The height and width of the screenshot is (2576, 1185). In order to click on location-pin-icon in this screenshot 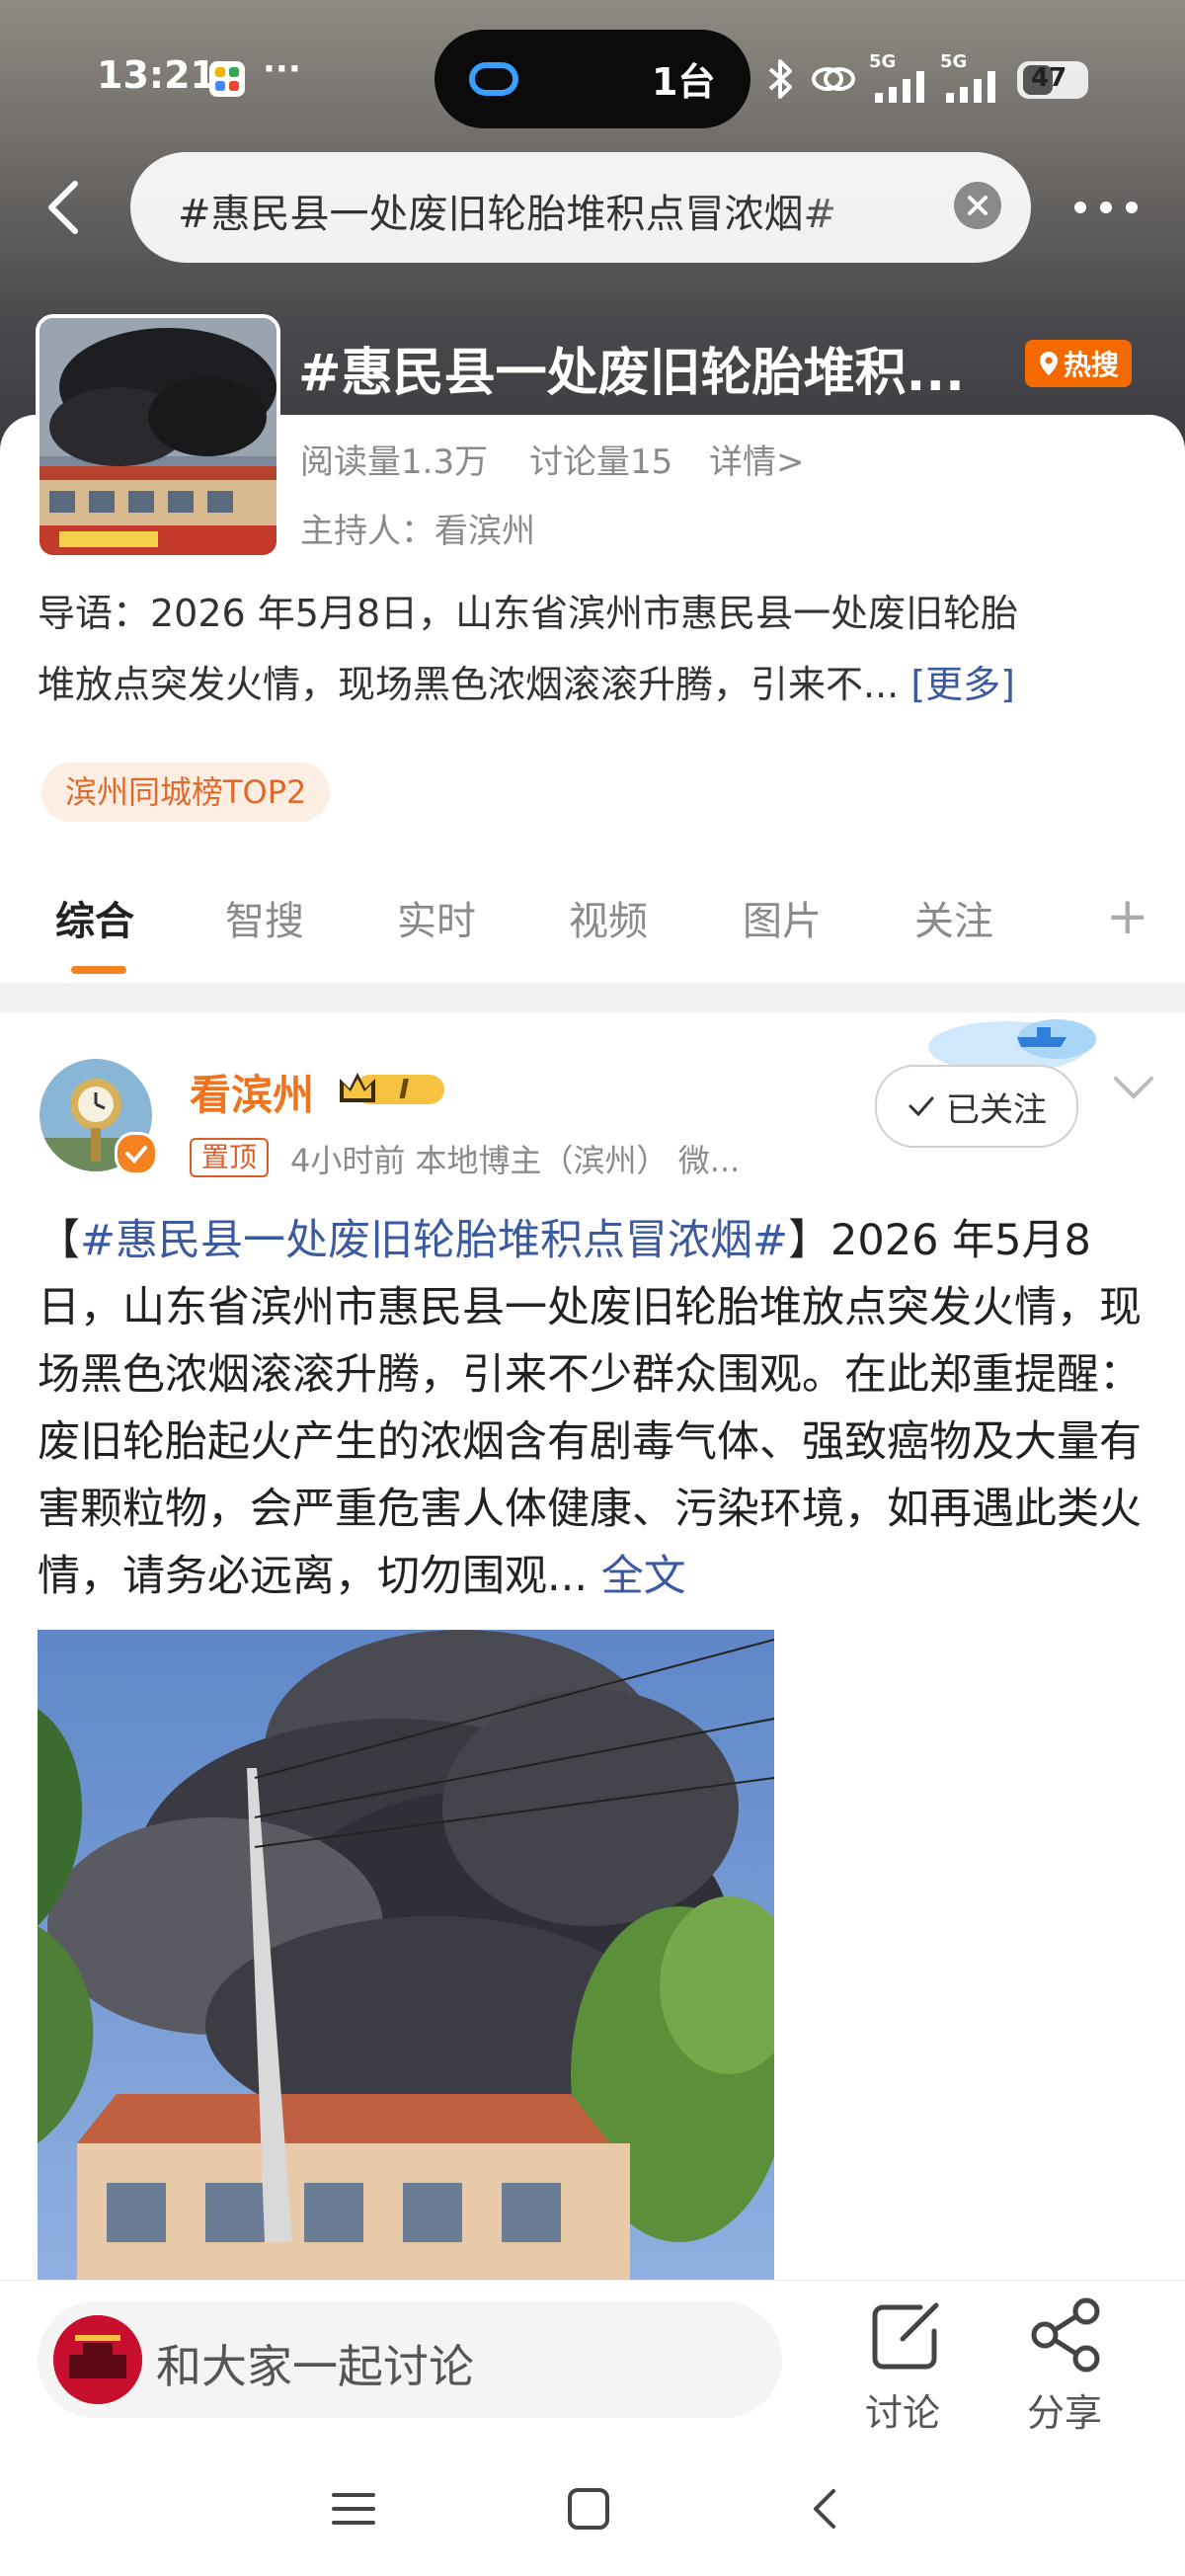, I will do `click(1048, 363)`.